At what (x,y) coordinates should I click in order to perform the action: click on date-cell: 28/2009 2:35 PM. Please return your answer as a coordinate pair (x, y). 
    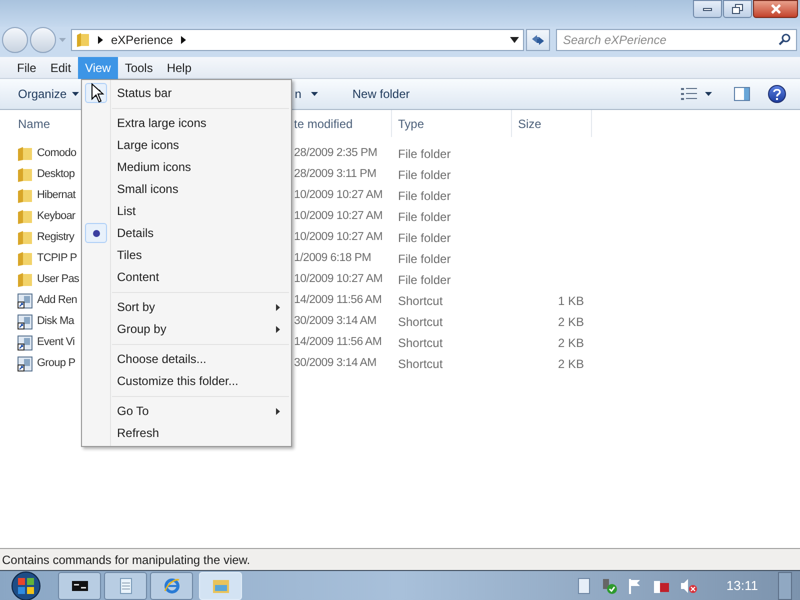
    Looking at the image, I should click on (336, 152).